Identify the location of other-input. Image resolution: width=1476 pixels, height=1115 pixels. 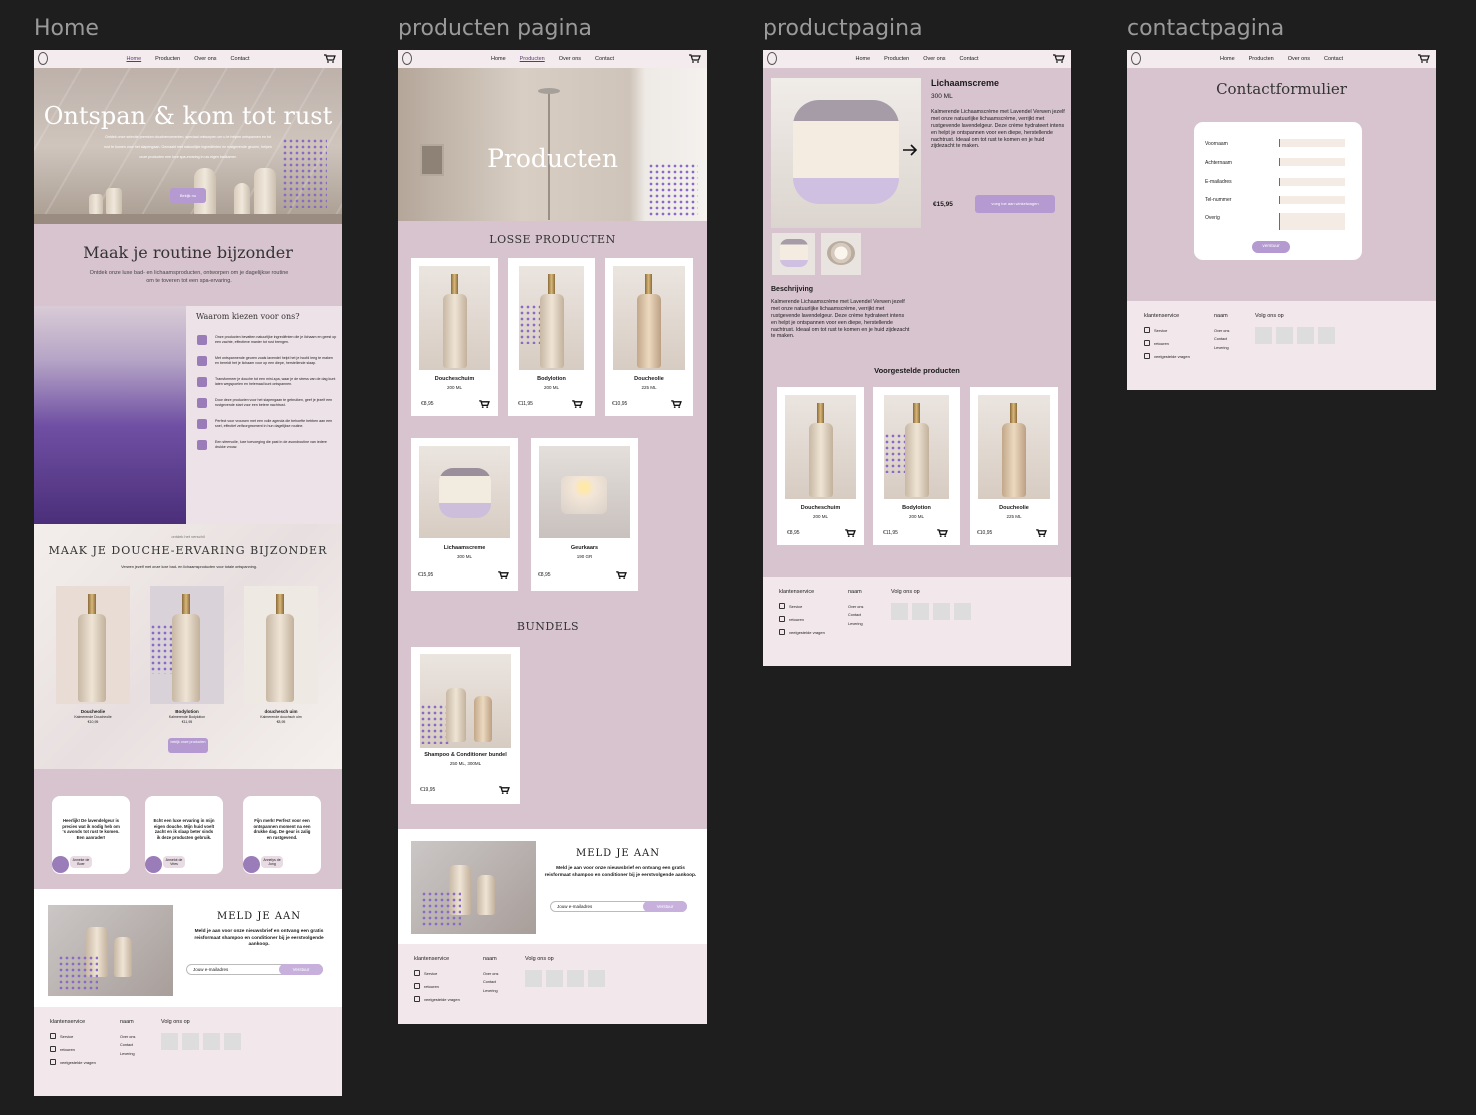
(1312, 221).